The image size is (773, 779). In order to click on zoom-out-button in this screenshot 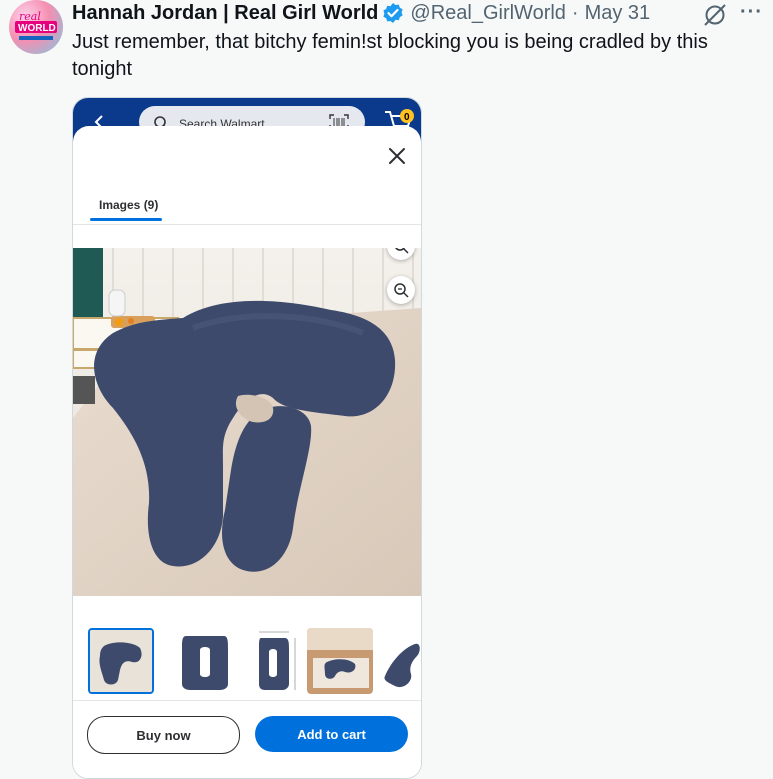, I will do `click(401, 290)`.